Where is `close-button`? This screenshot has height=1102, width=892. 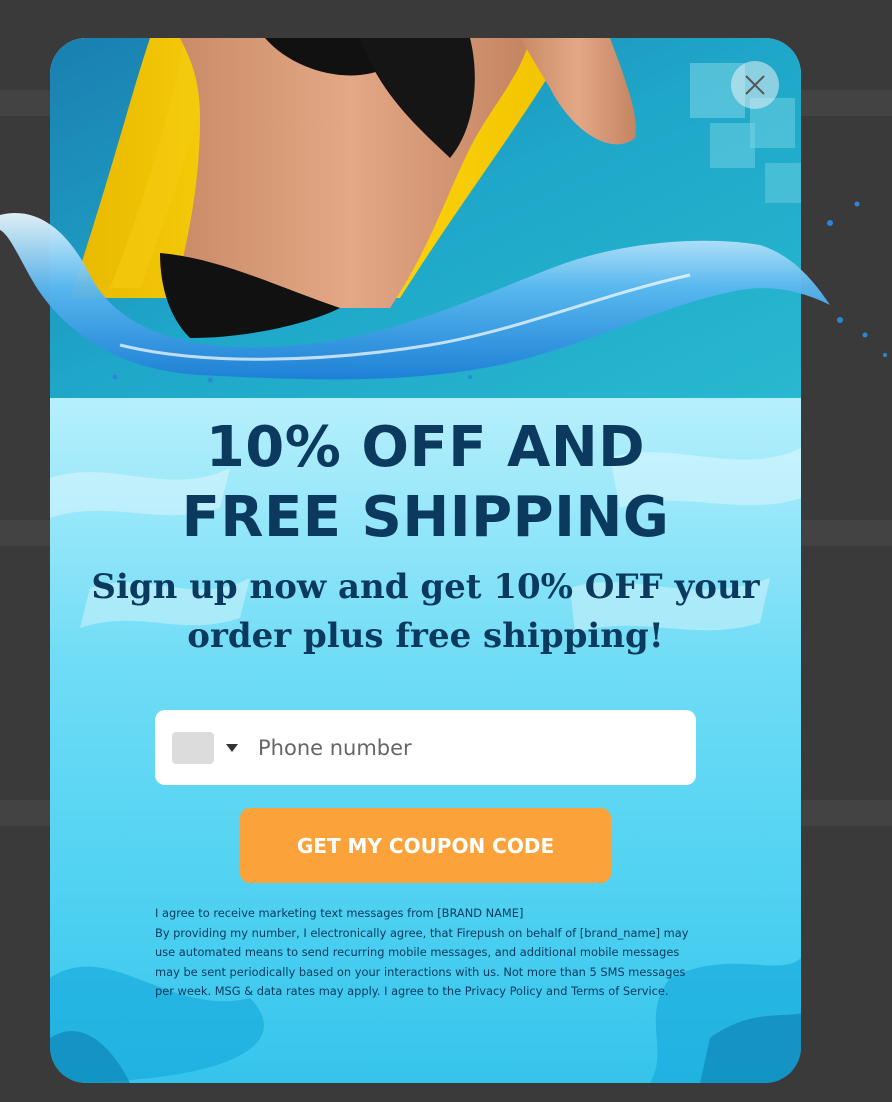
close-button is located at coordinates (755, 85).